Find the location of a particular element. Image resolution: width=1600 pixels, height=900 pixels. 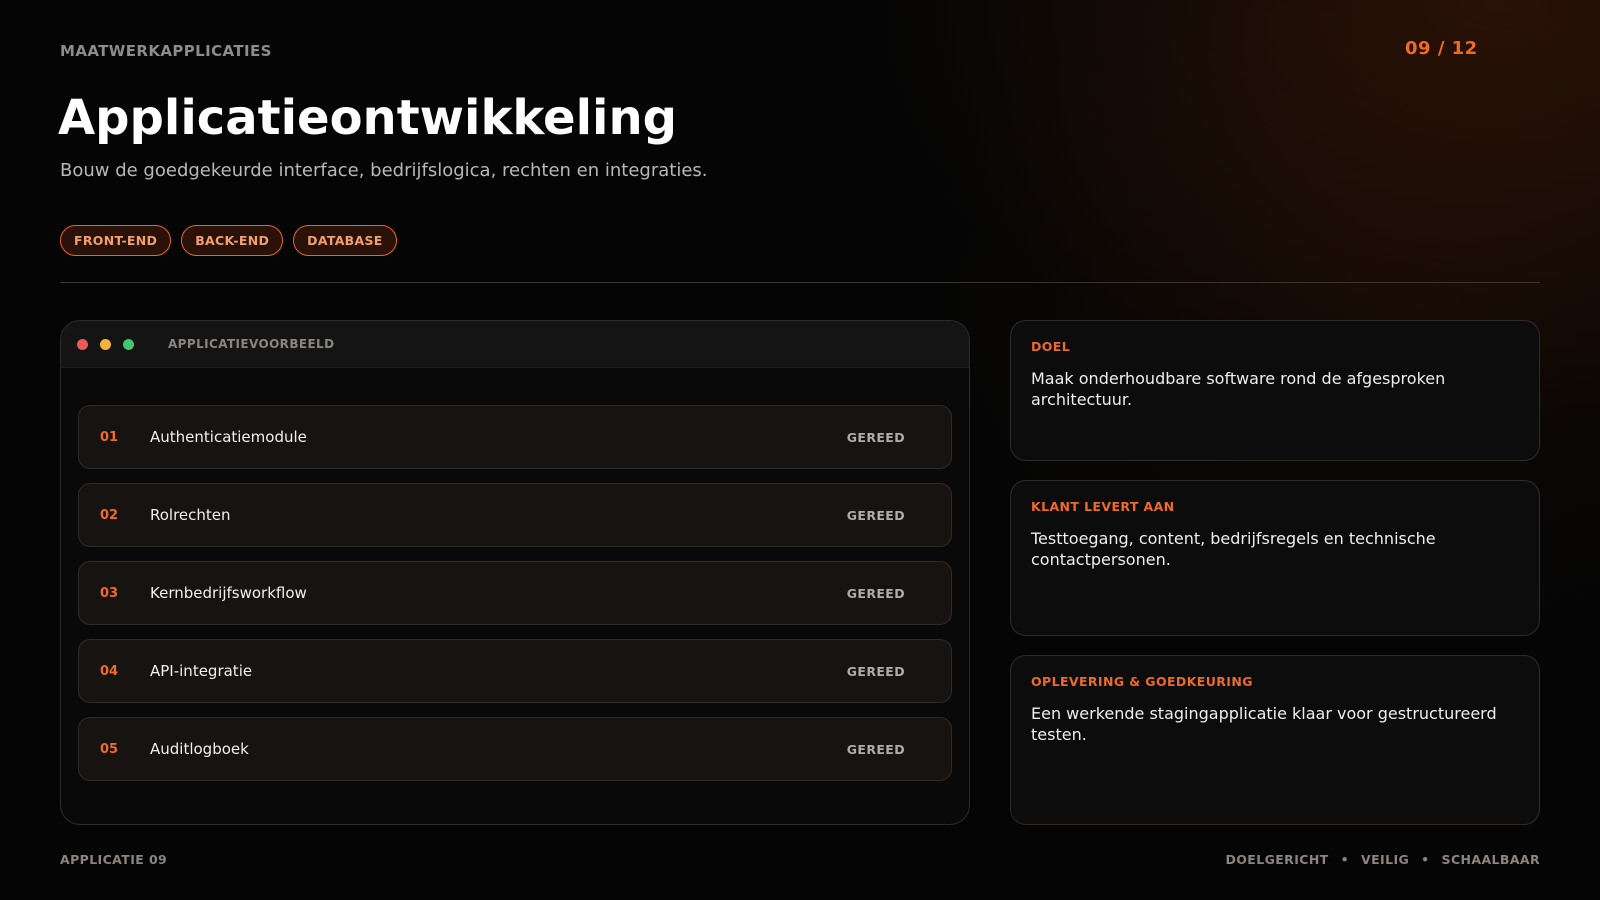

info-card-title: OPLEVERING & GOEDKEURING is located at coordinates (1142, 681).